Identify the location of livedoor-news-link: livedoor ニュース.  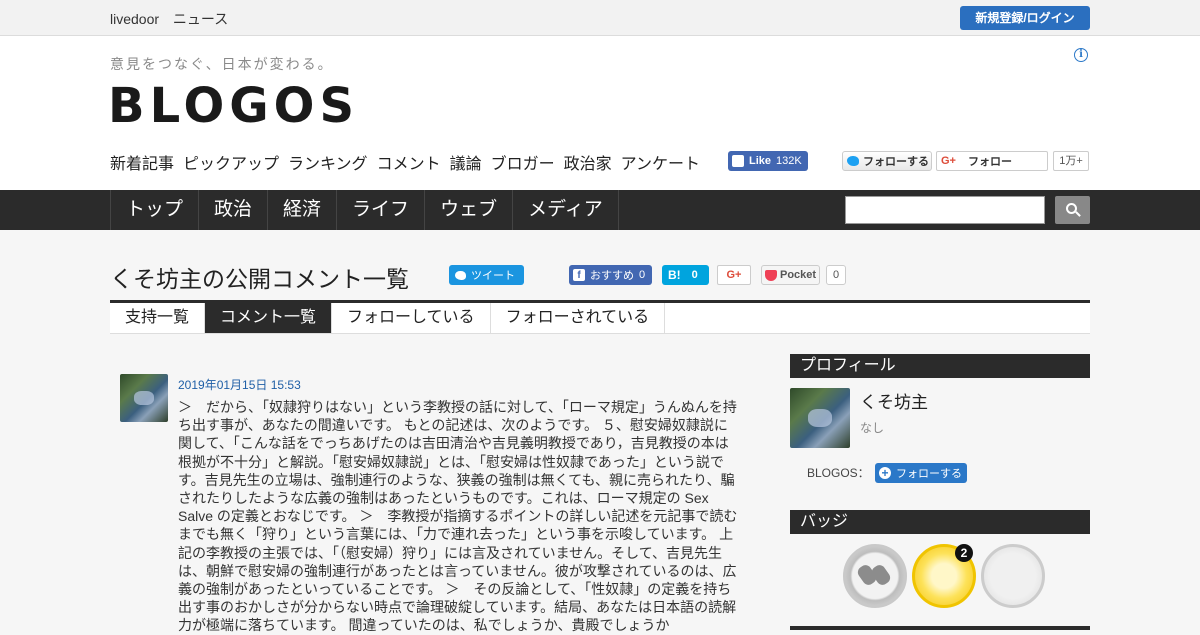
(169, 19).